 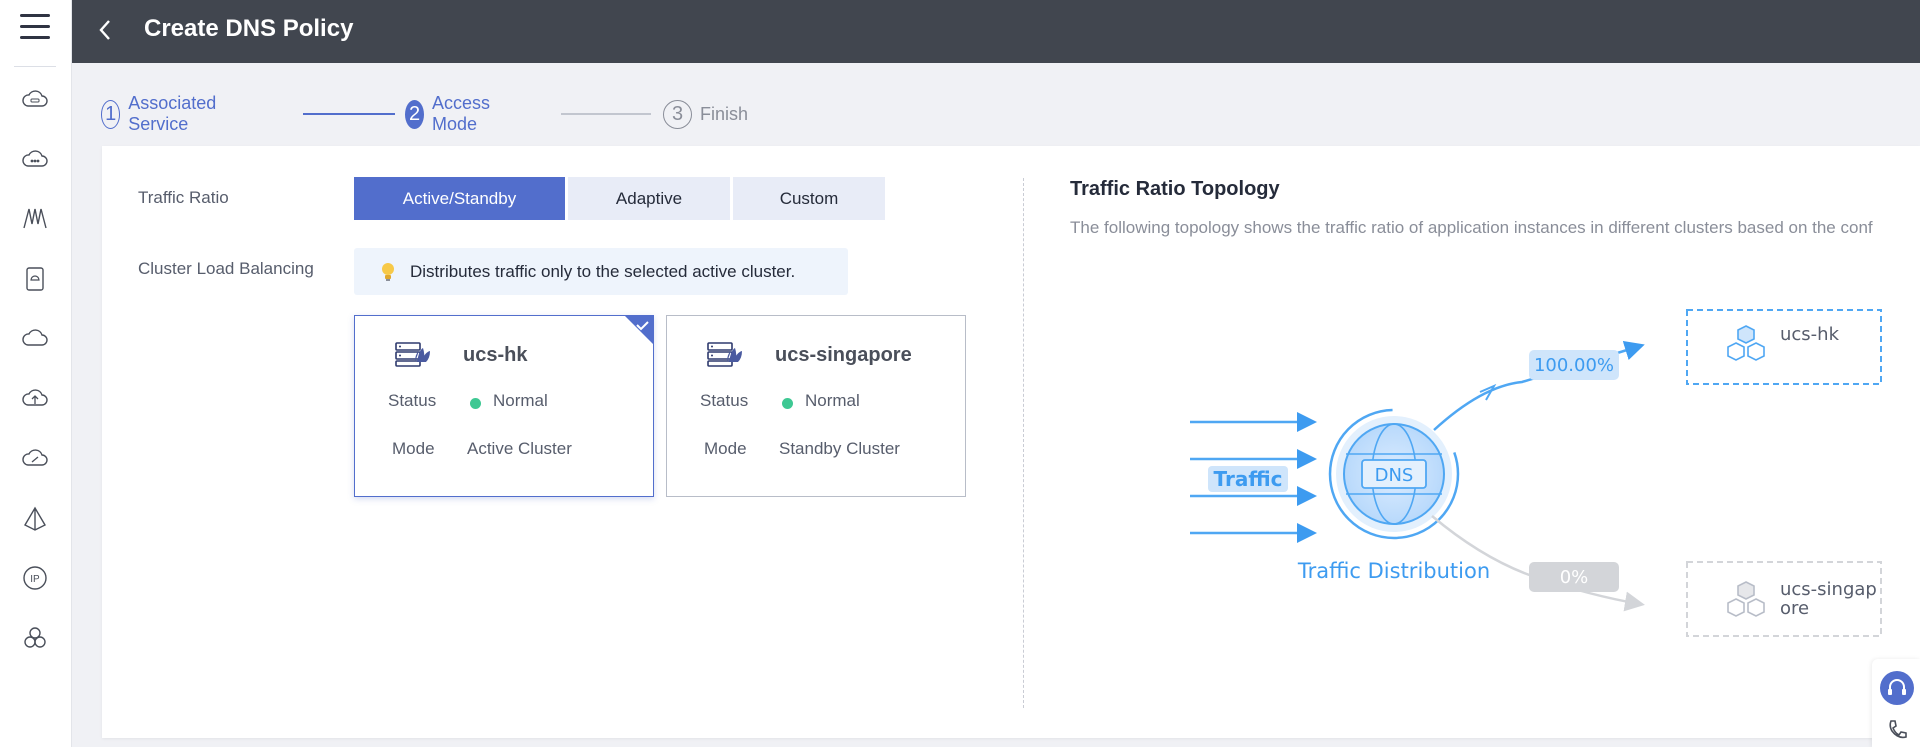 What do you see at coordinates (1248, 479) in the screenshot?
I see `traffic-label: Traffic` at bounding box center [1248, 479].